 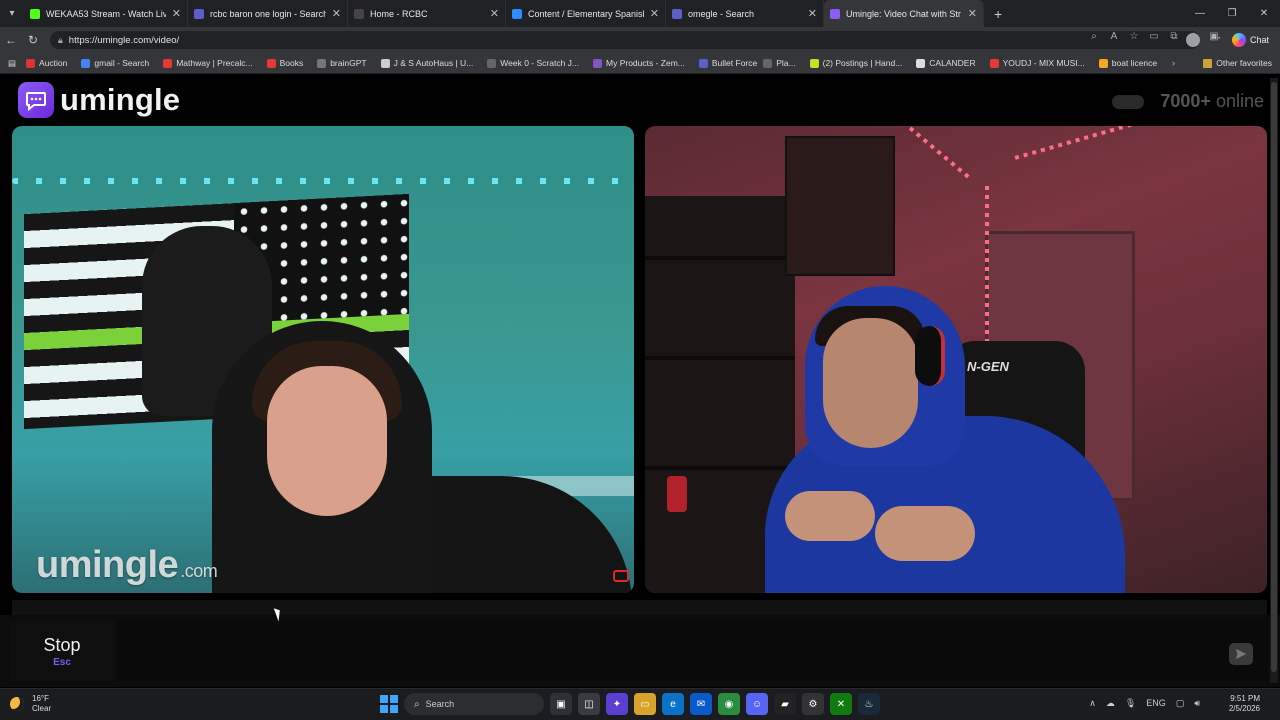 I want to click on task-view-icon: ▣, so click(x=561, y=704).